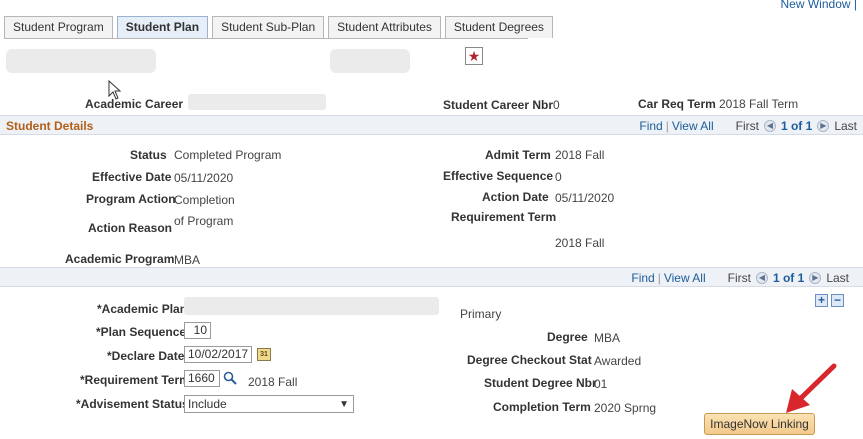  What do you see at coordinates (821, 300) in the screenshot?
I see `add-row-icon: +` at bounding box center [821, 300].